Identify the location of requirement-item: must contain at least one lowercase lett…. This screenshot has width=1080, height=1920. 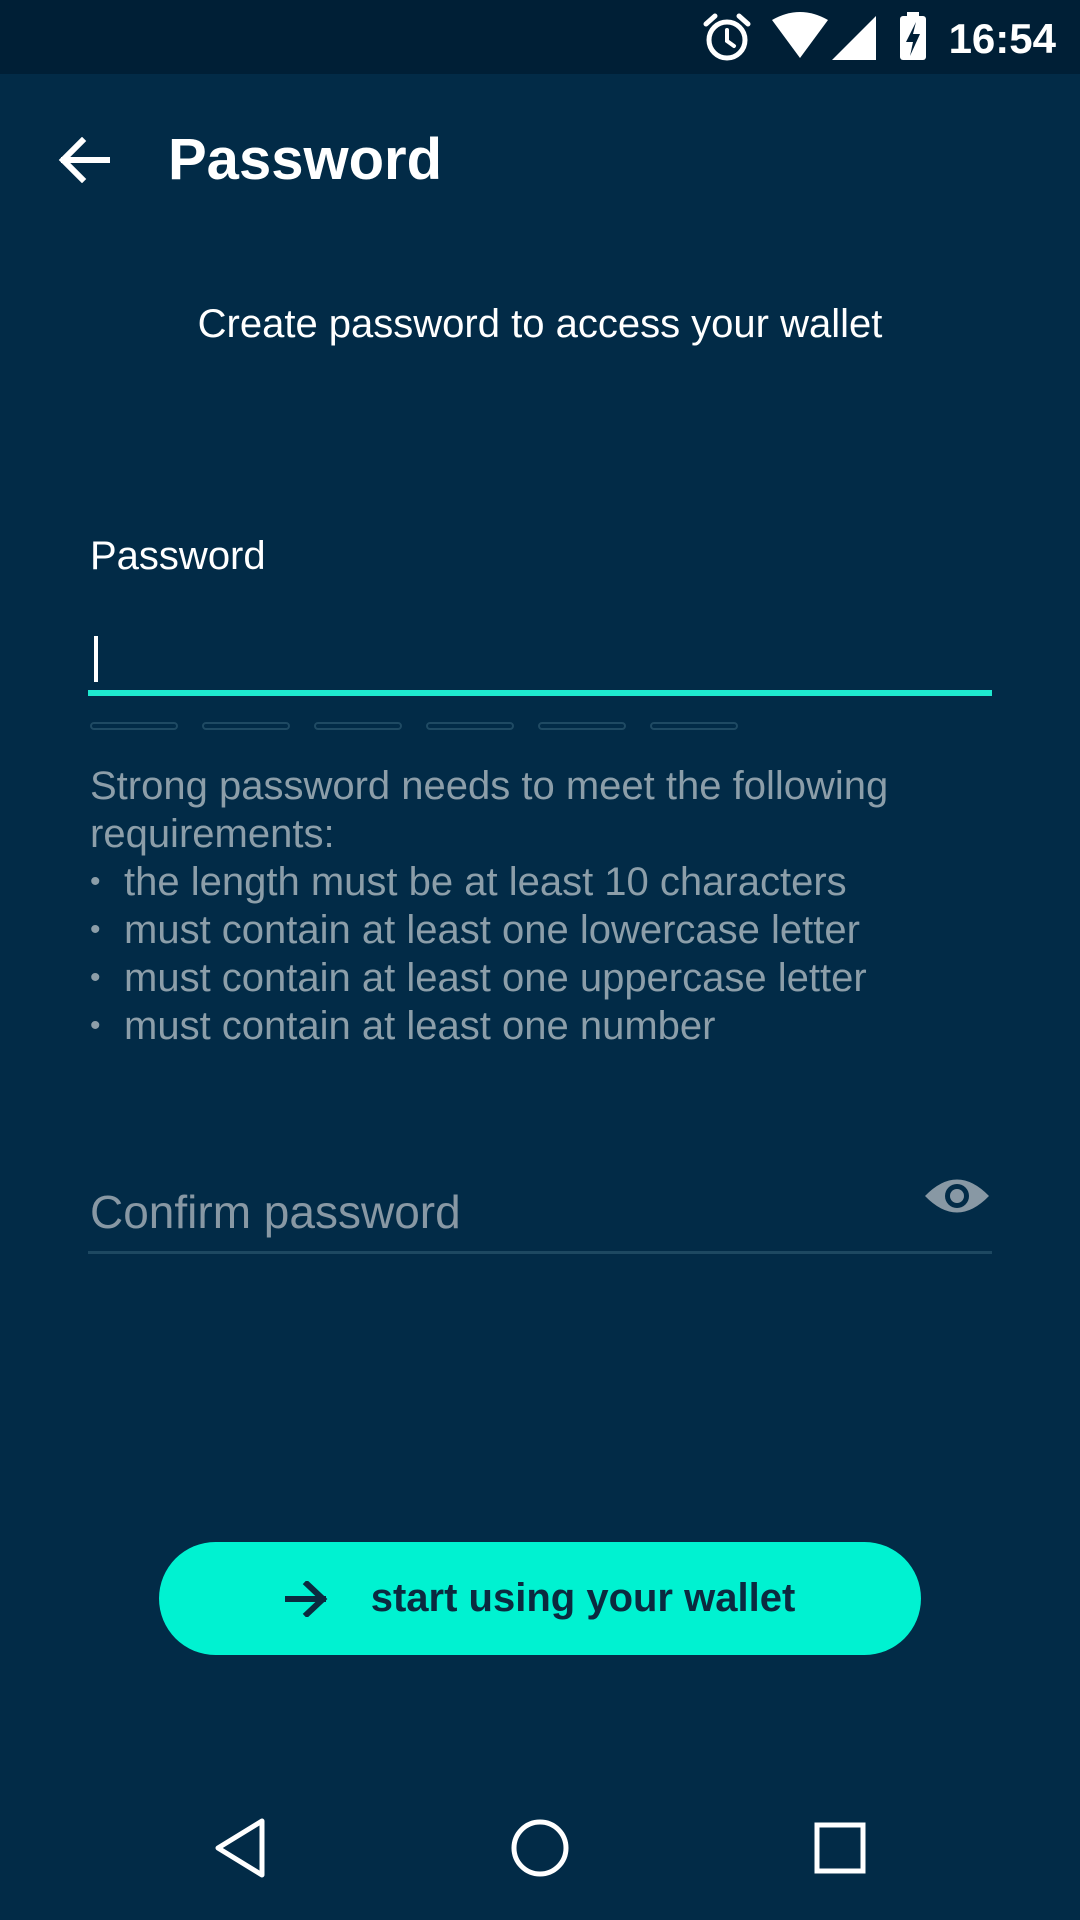
(550, 930).